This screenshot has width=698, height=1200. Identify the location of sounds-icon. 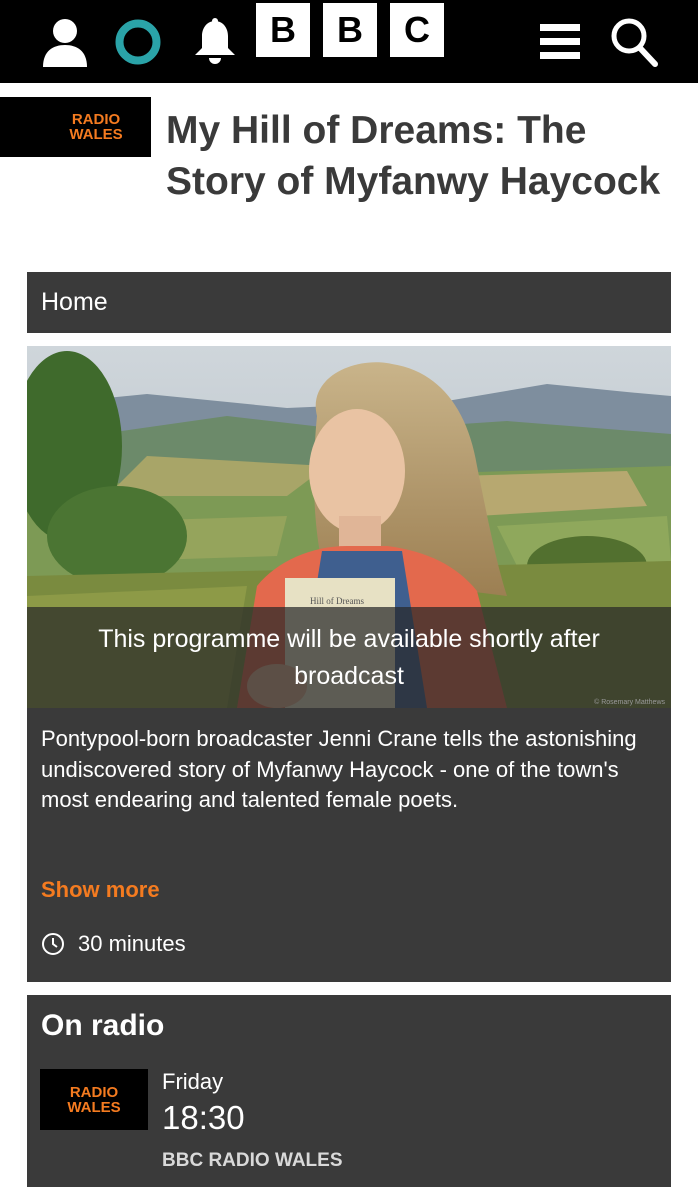
(138, 41).